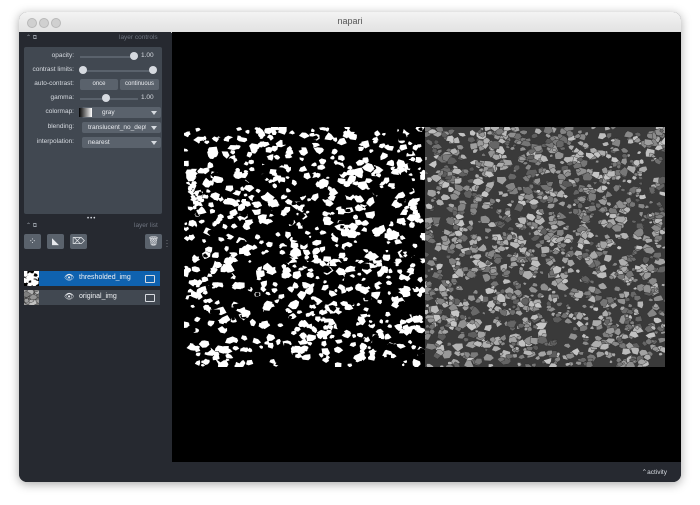 Image resolution: width=700 pixels, height=505 pixels. I want to click on blending-value: translucent_no_depth, so click(117, 127).